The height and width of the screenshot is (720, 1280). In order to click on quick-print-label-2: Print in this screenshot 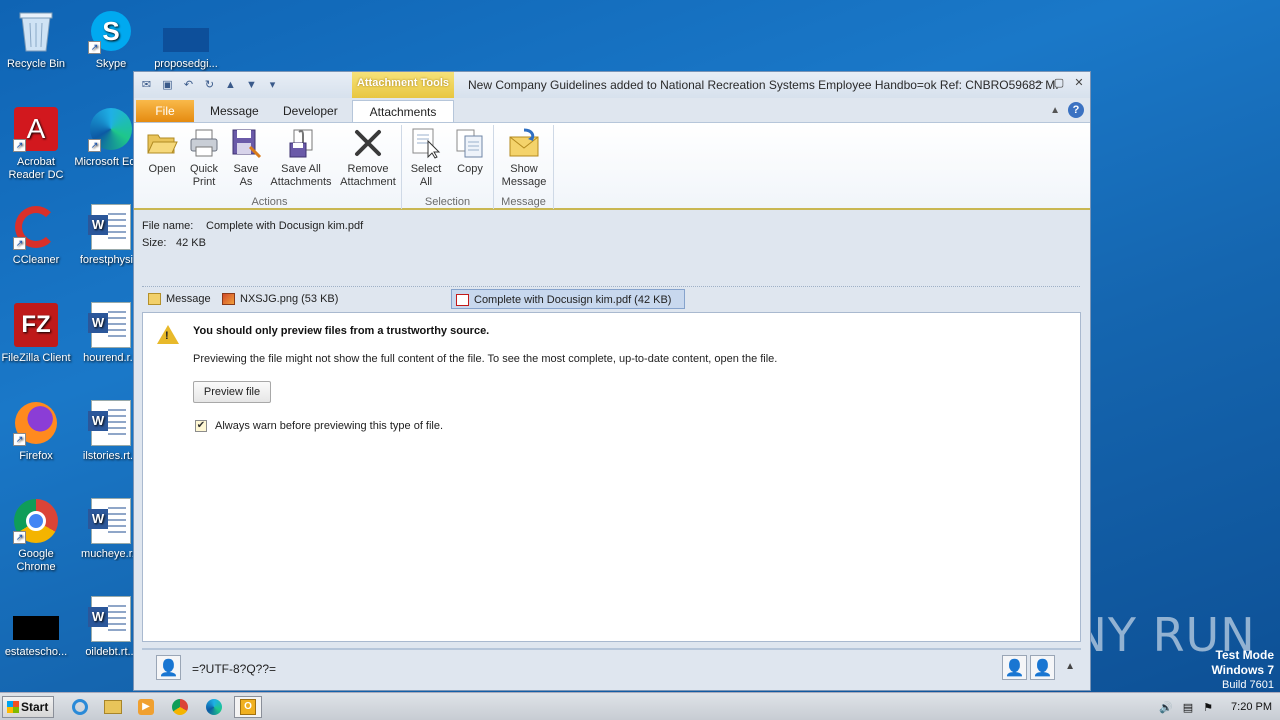, I will do `click(204, 182)`.